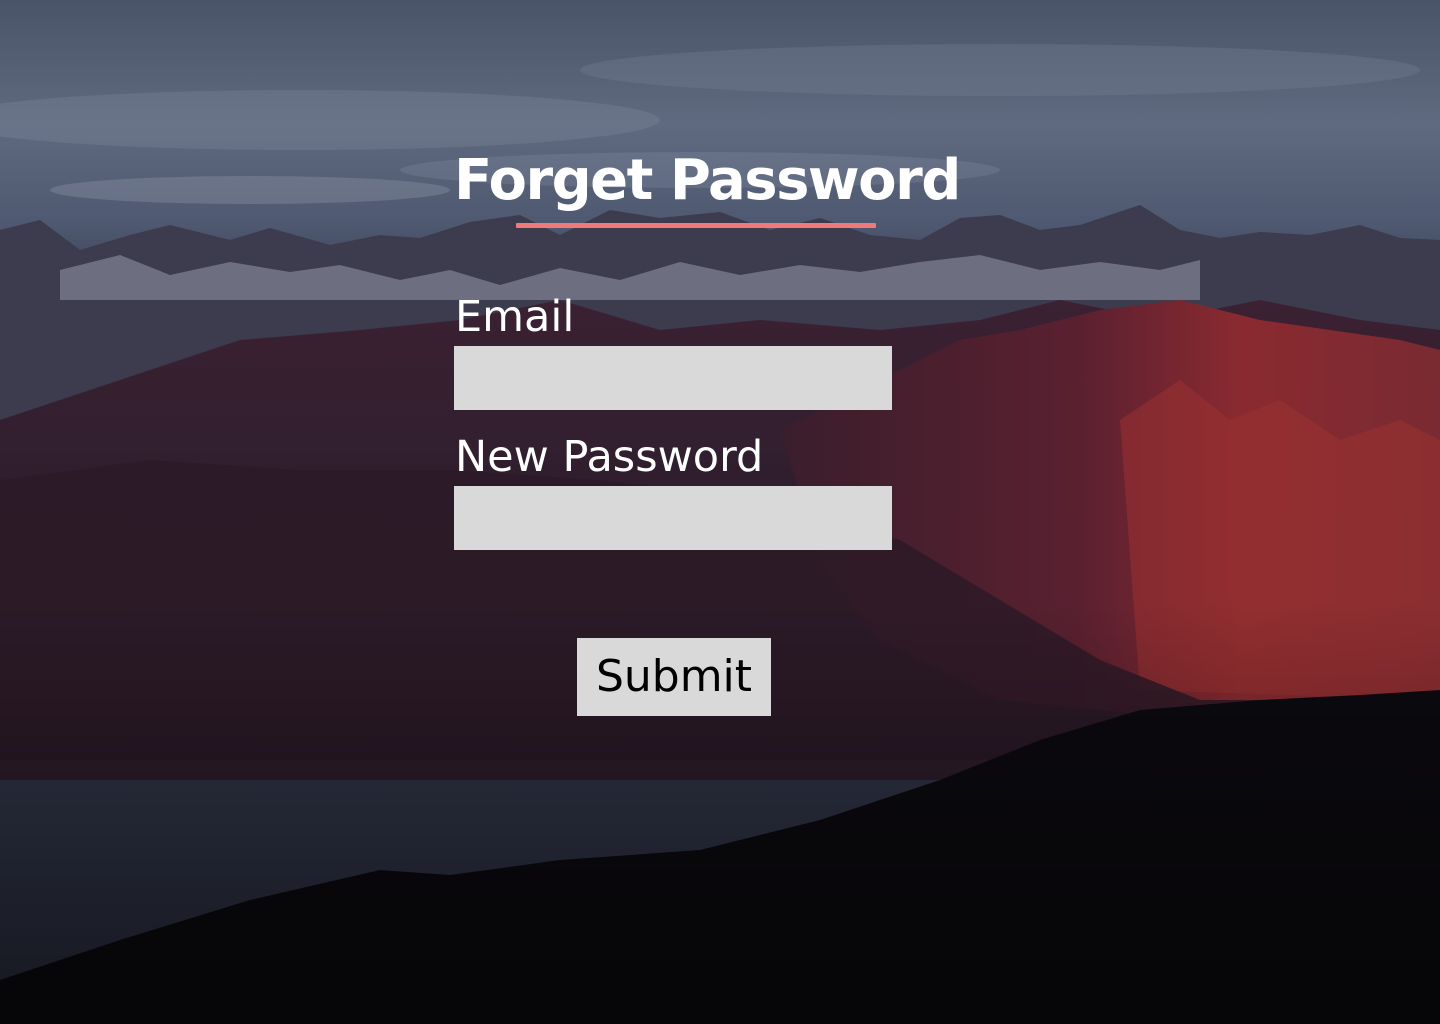 The height and width of the screenshot is (1024, 1440). What do you see at coordinates (696, 225) in the screenshot?
I see `title-underline` at bounding box center [696, 225].